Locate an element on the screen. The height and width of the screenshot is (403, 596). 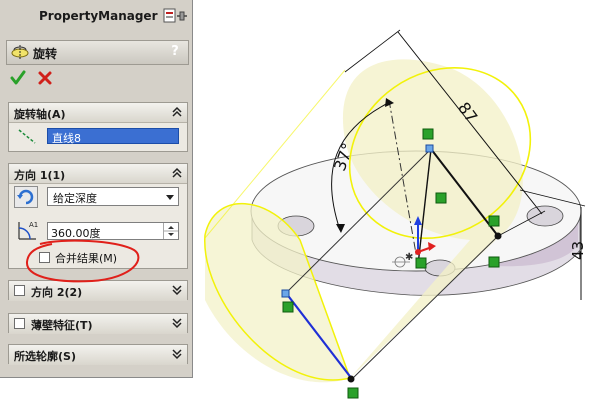
feature-name: 旋转 is located at coordinates (45, 54).